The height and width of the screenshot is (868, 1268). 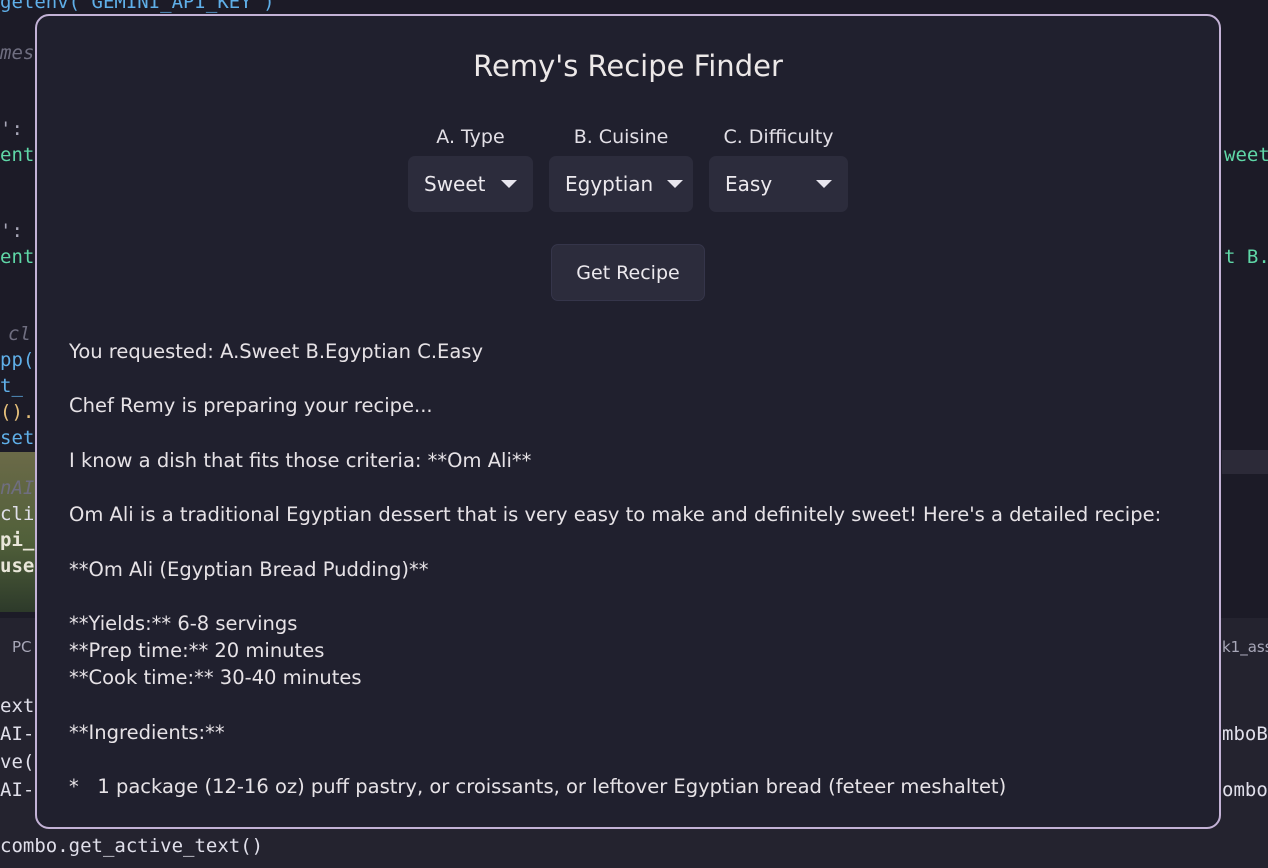 I want to click on cuisine-dropdown: Egyptian, so click(x=621, y=184).